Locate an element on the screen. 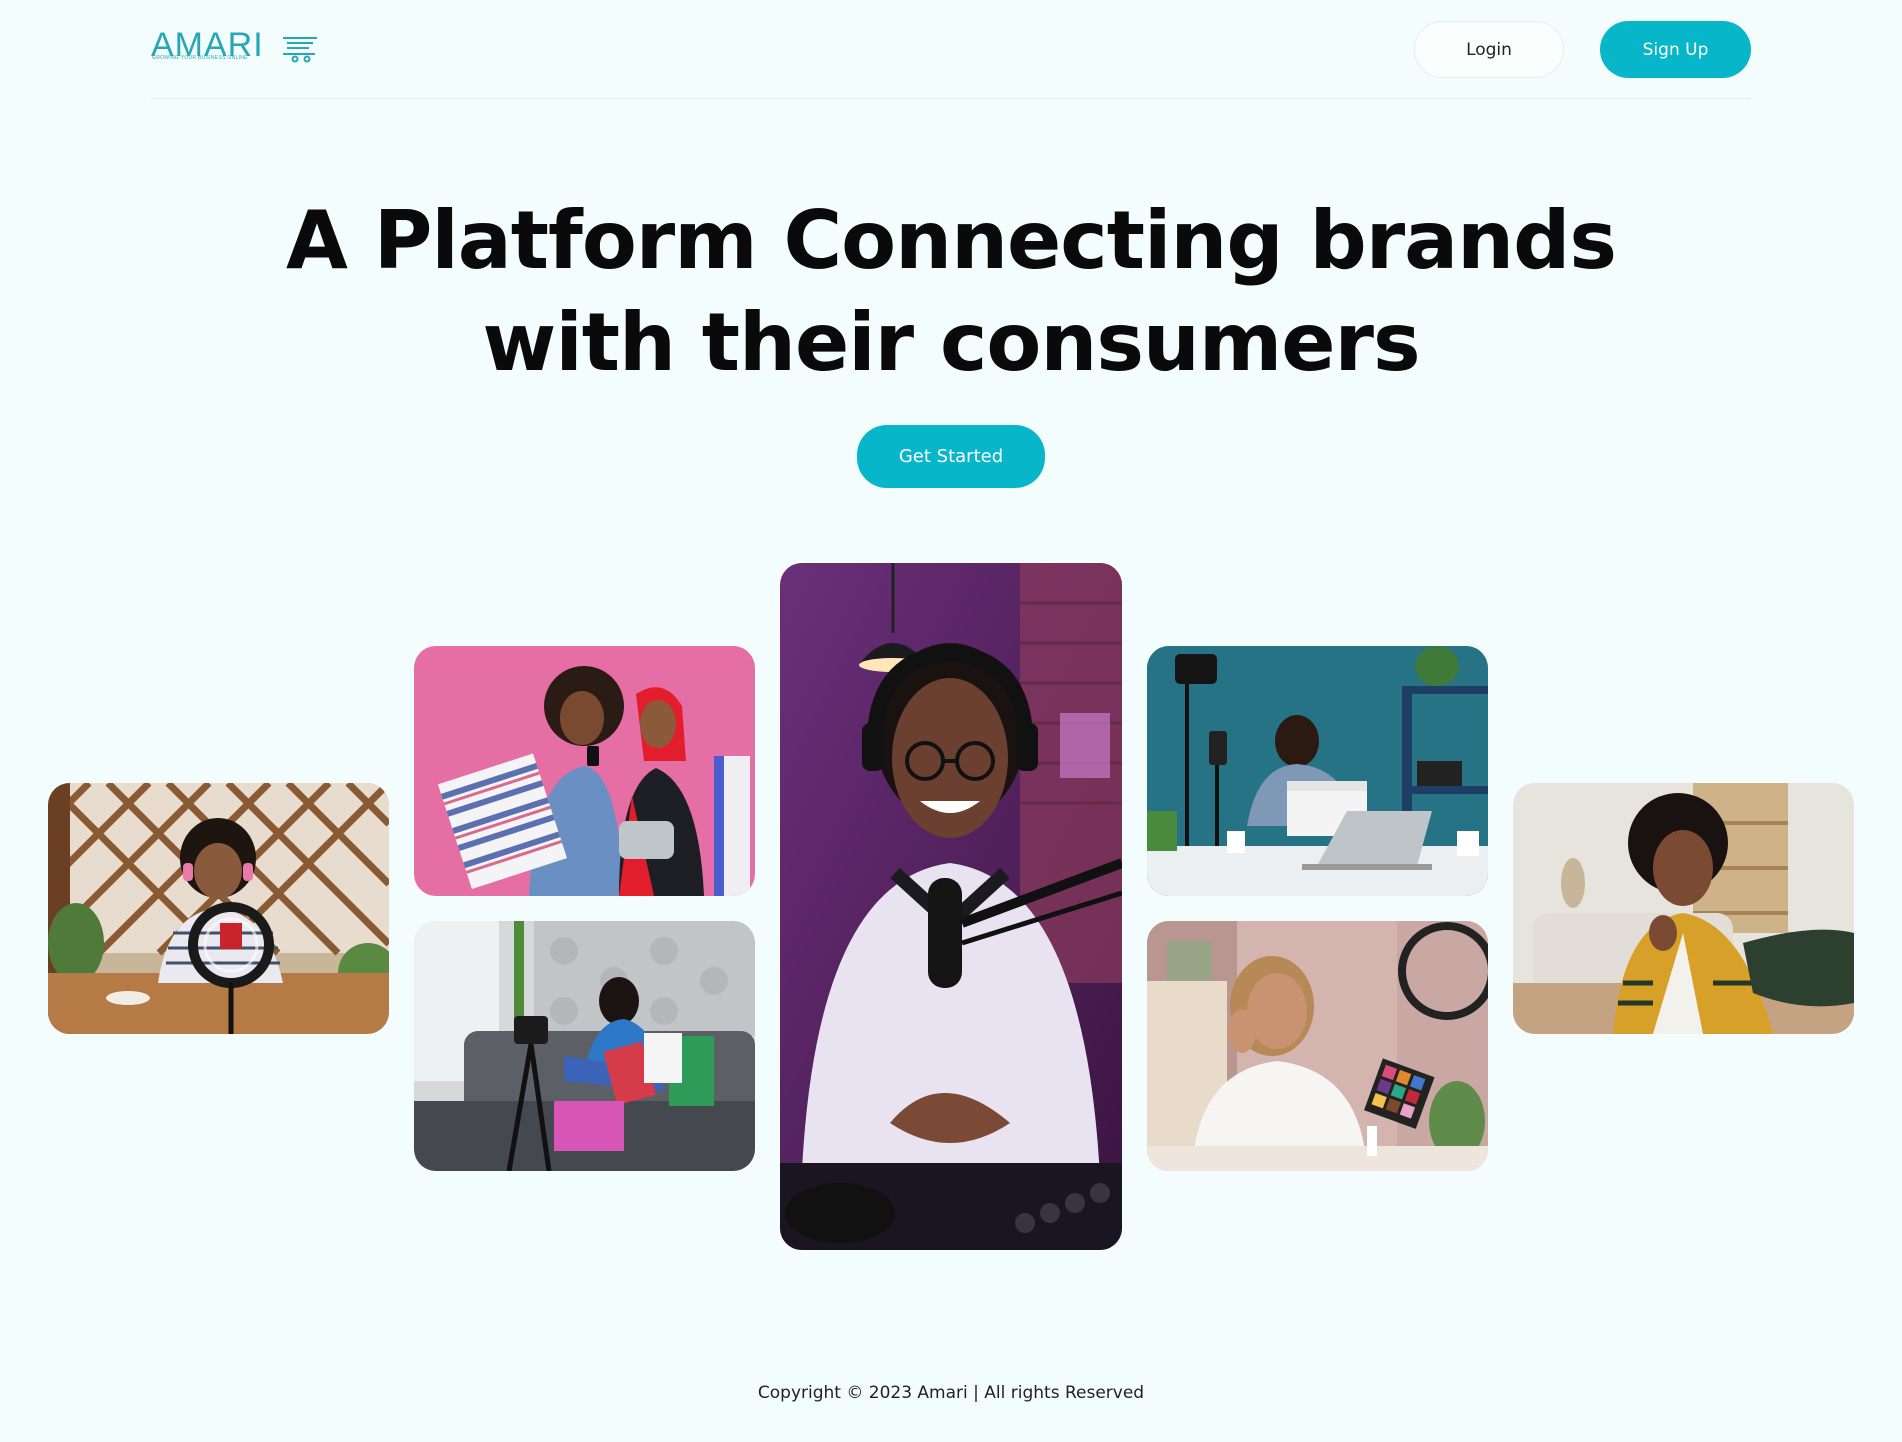  cart-icon is located at coordinates (300, 50).